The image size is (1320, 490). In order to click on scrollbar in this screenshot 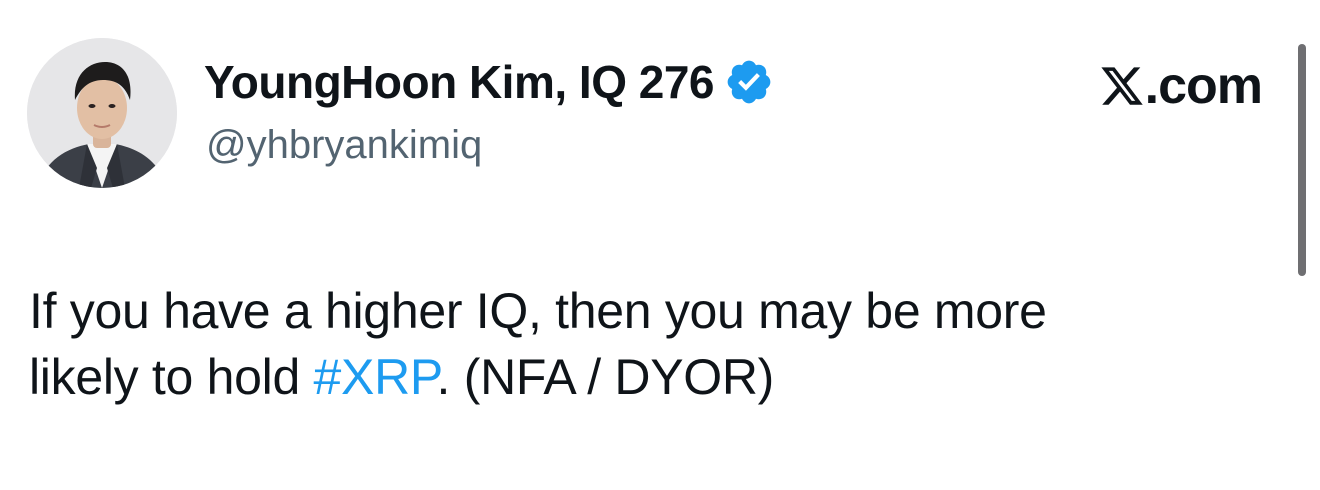, I will do `click(1302, 160)`.